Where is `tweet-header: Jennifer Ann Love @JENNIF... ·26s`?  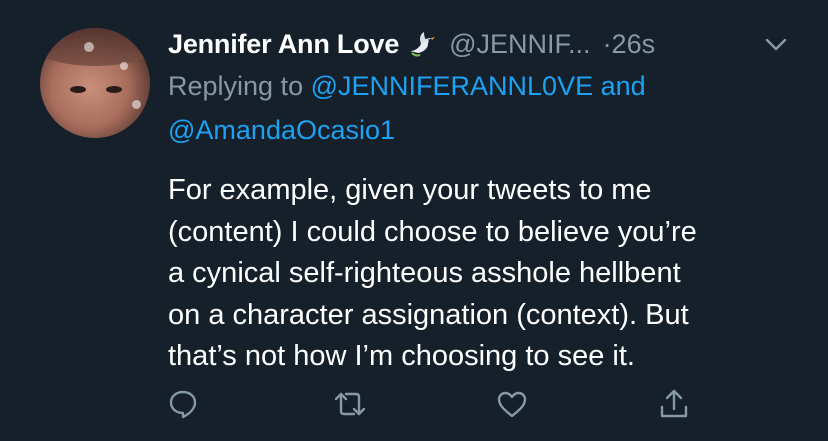
tweet-header: Jennifer Ann Love @JENNIF... ·26s is located at coordinates (411, 44).